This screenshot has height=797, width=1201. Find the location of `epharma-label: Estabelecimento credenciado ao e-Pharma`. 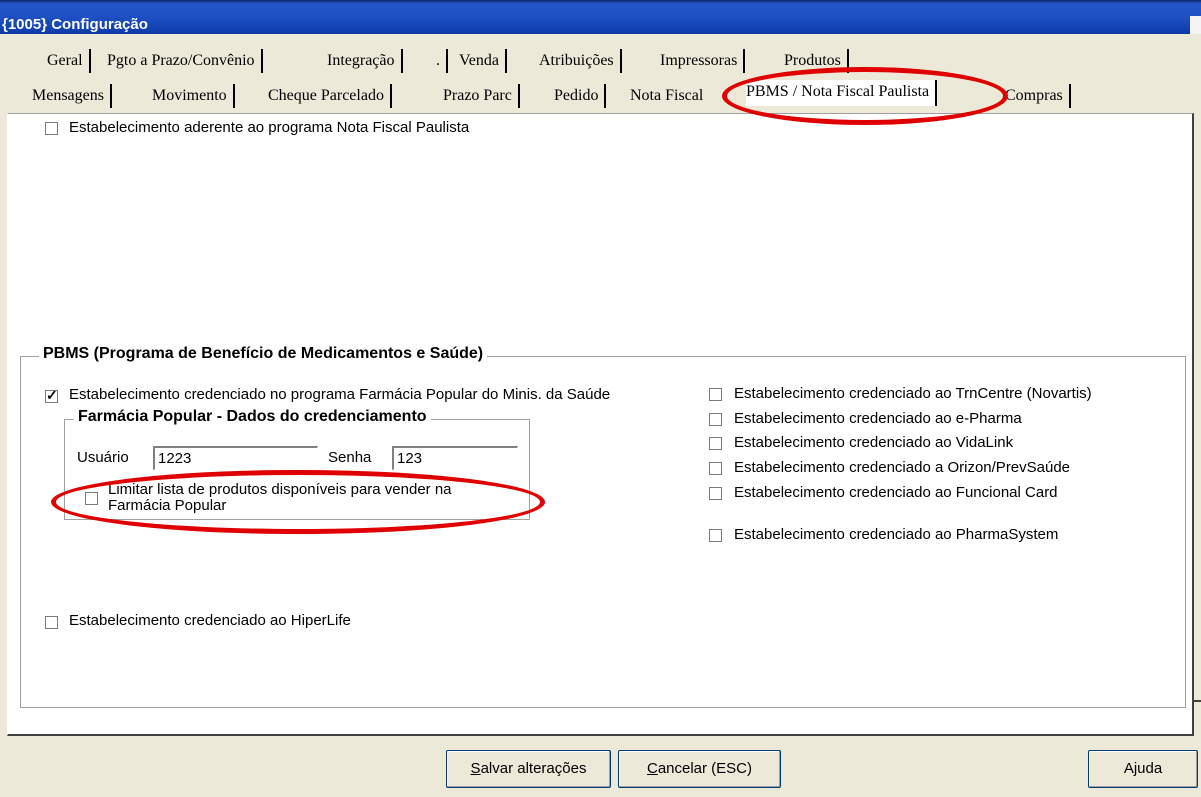

epharma-label: Estabelecimento credenciado ao e-Pharma is located at coordinates (878, 418).